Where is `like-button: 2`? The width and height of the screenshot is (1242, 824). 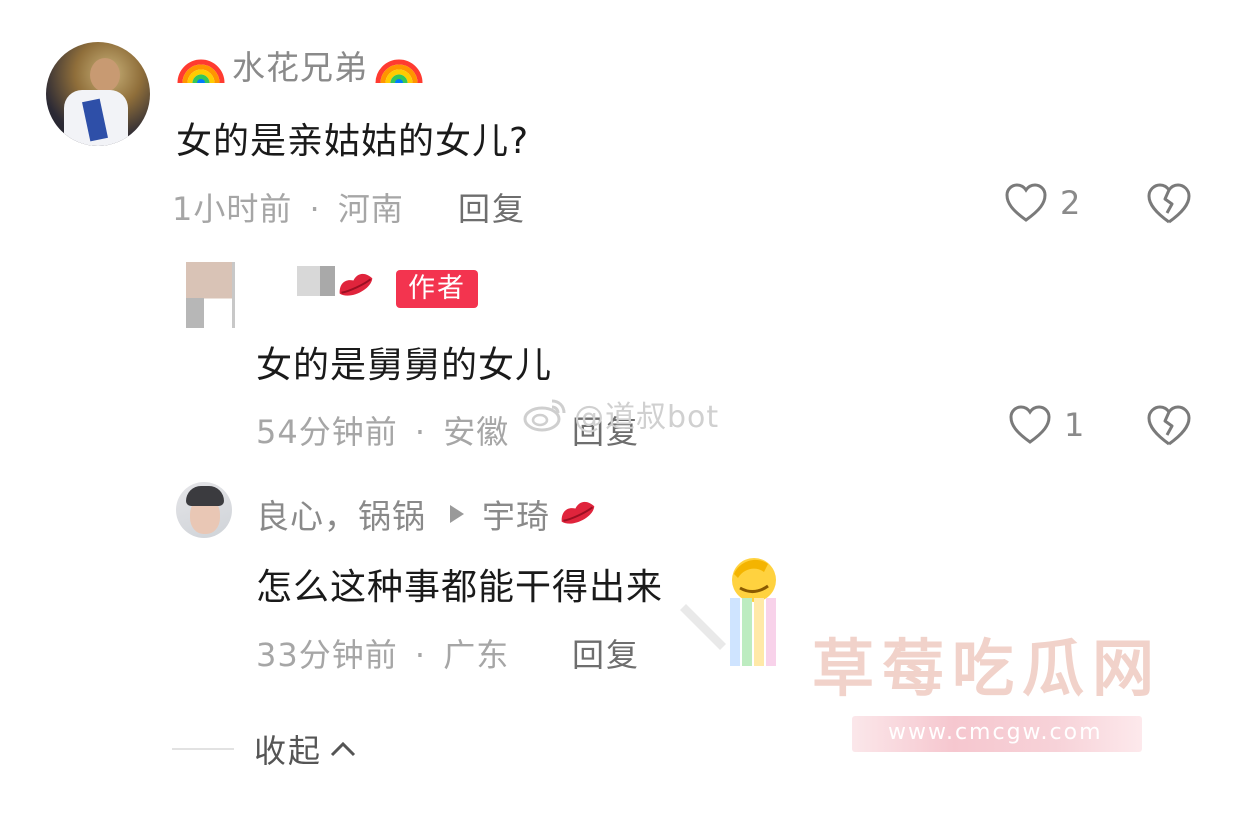
like-button: 2 is located at coordinates (1042, 203).